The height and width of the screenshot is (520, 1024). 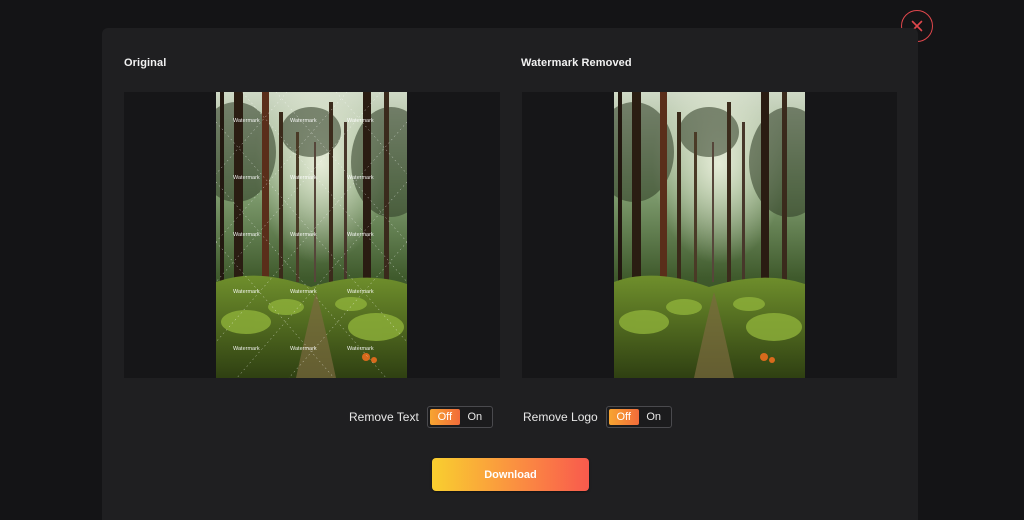 I want to click on remove-logo-toggle: Off On, so click(x=638, y=417).